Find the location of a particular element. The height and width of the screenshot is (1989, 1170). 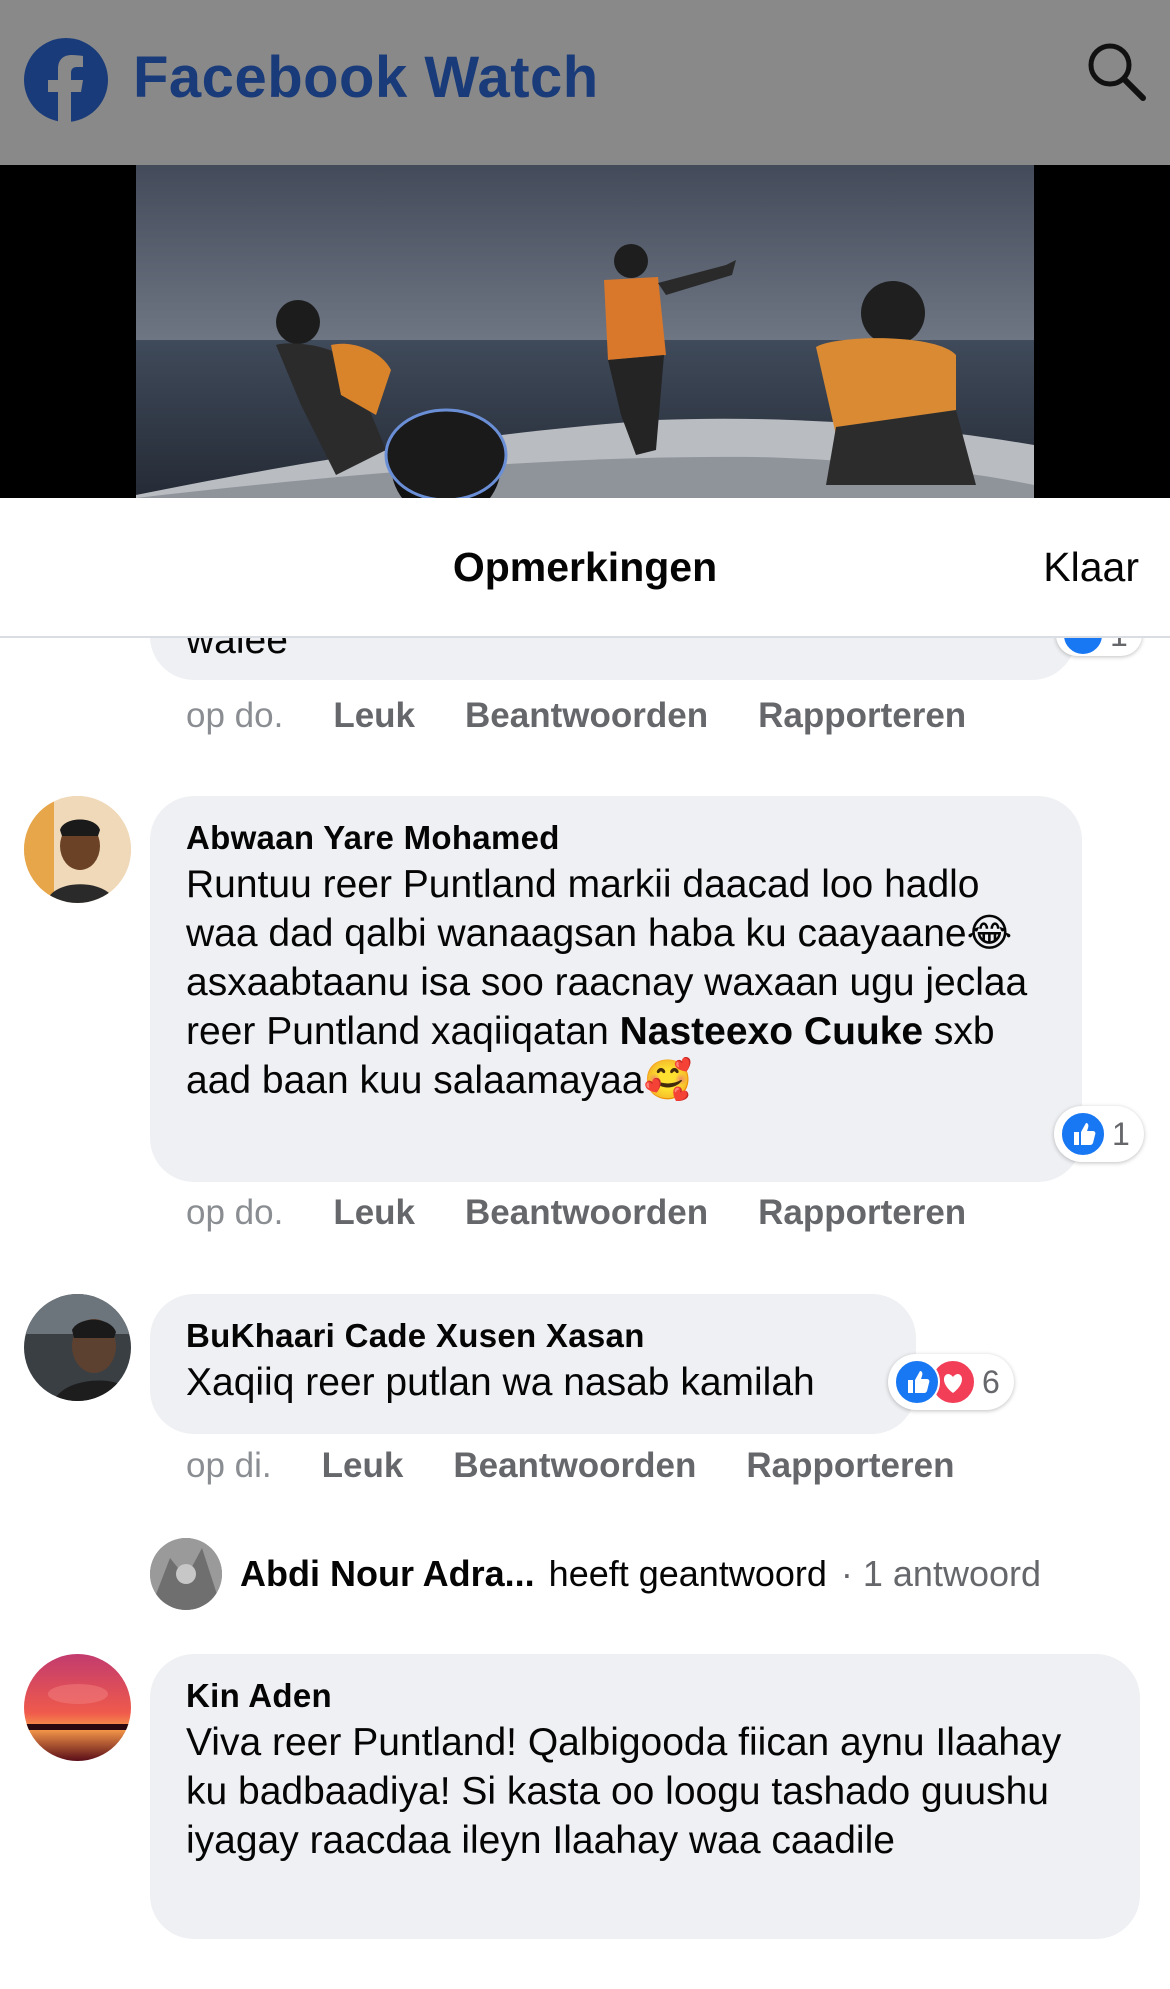

sheet-header: Opmerkingen Klaar is located at coordinates (585, 568).